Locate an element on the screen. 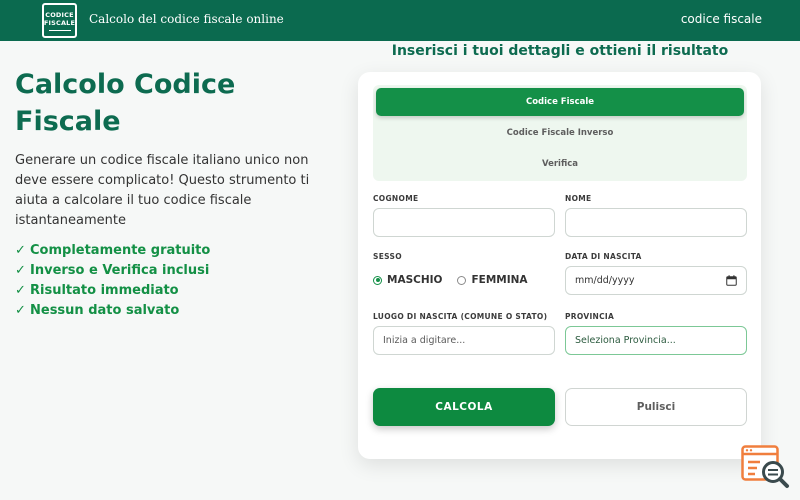  provincia-label: PROVINCIA is located at coordinates (590, 316).